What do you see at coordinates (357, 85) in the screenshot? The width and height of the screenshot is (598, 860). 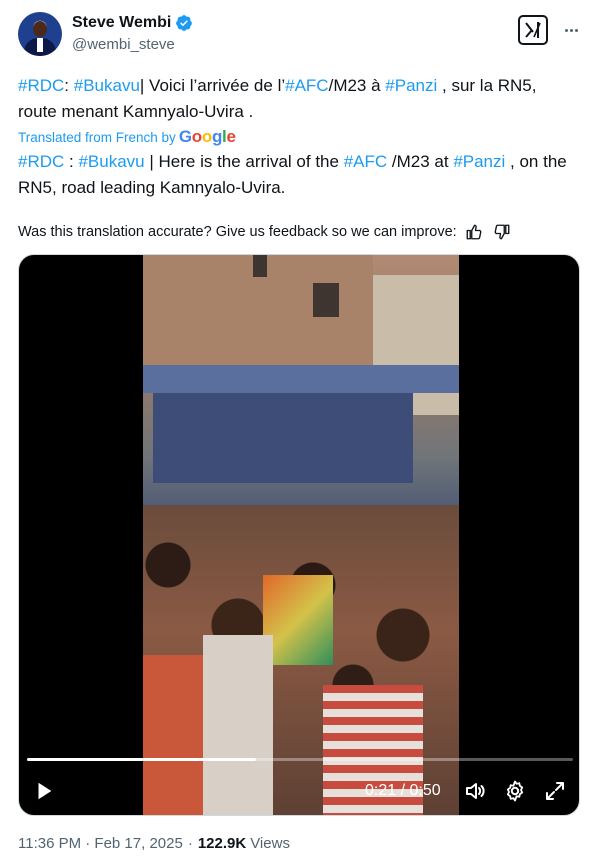 I see `text-segment: /M23 à` at bounding box center [357, 85].